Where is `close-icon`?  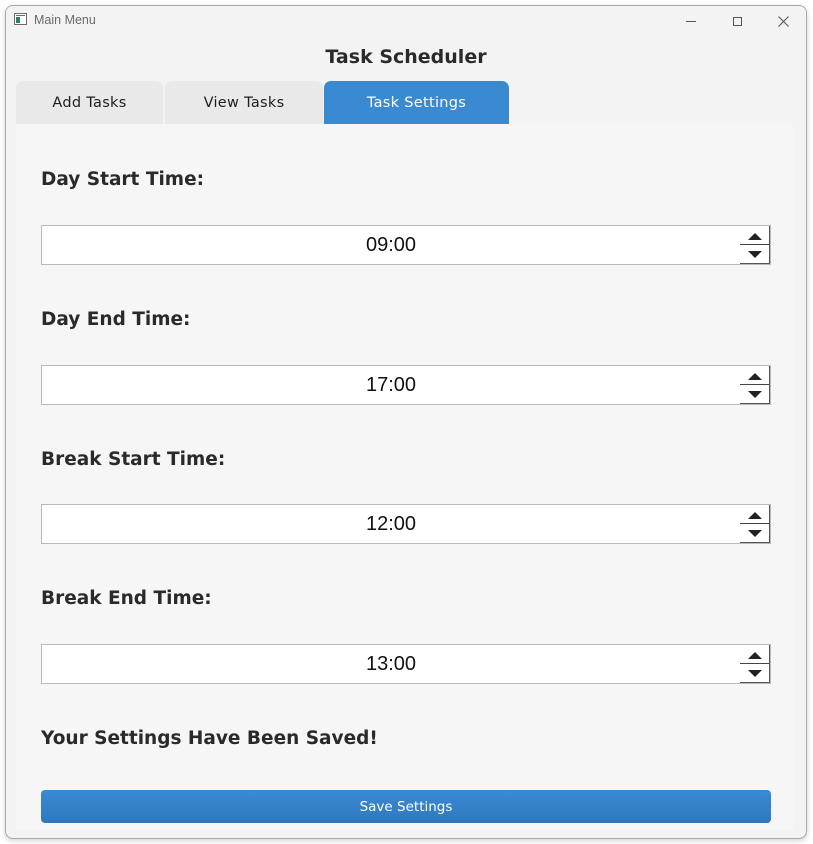 close-icon is located at coordinates (783, 21).